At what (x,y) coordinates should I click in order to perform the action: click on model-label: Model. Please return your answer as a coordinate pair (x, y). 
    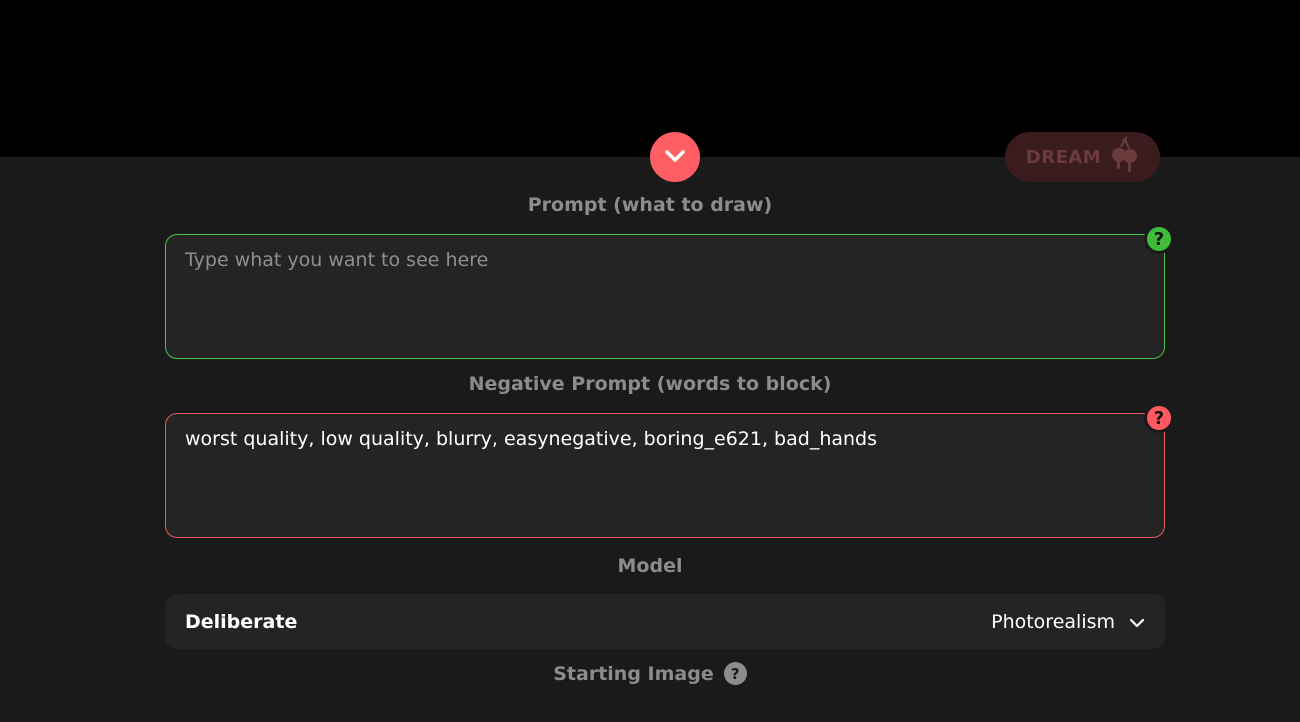
    Looking at the image, I should click on (650, 566).